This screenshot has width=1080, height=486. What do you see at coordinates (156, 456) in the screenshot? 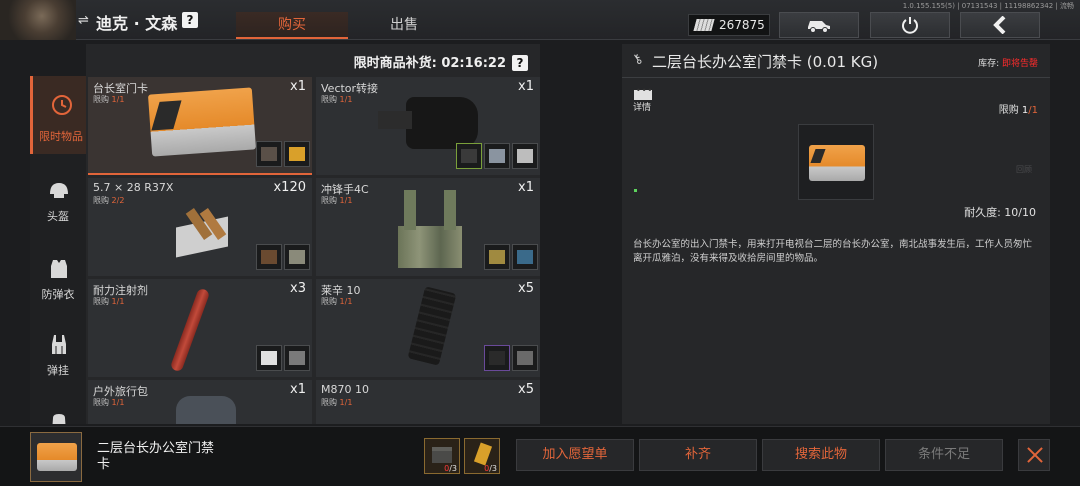
I see `selected-item-name: 二层台长办公室门禁卡` at bounding box center [156, 456].